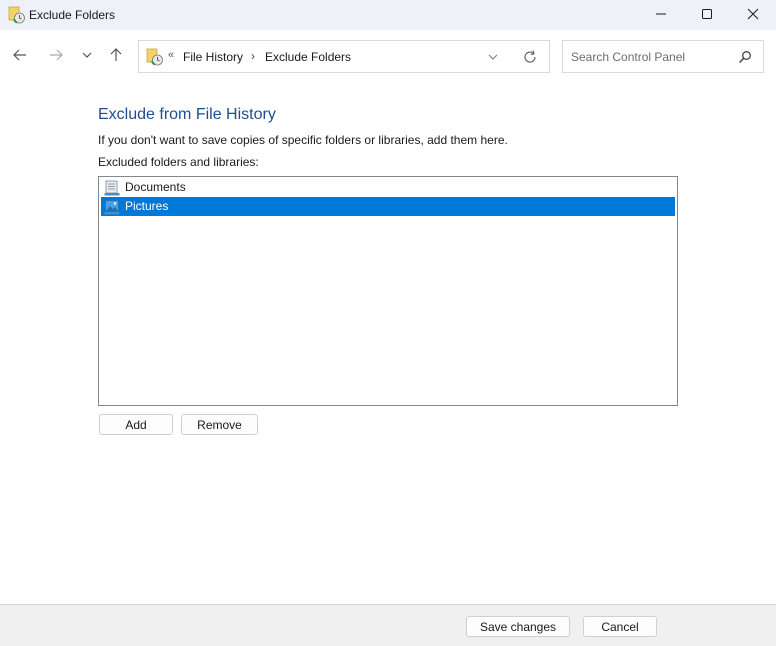 The height and width of the screenshot is (646, 776). I want to click on arrow-right-icon, so click(56, 56).